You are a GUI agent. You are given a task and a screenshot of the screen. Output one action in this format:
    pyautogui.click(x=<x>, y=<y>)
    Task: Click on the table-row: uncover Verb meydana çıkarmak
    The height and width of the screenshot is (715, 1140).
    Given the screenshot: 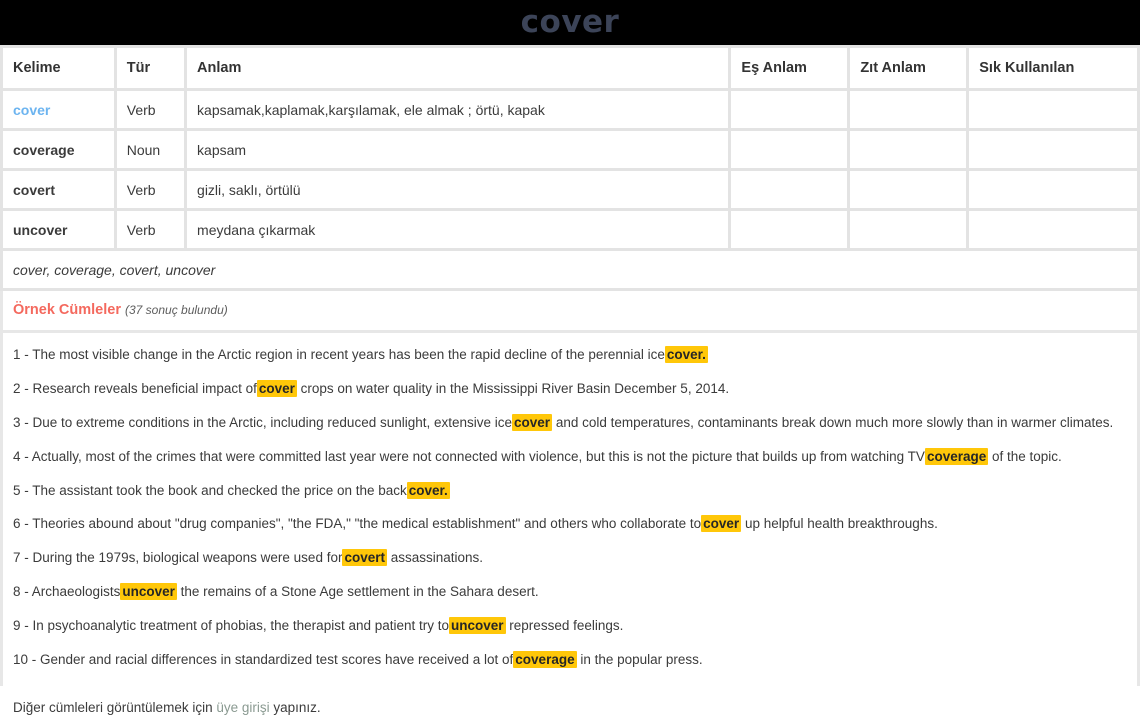 What is the action you would take?
    pyautogui.click(x=570, y=229)
    